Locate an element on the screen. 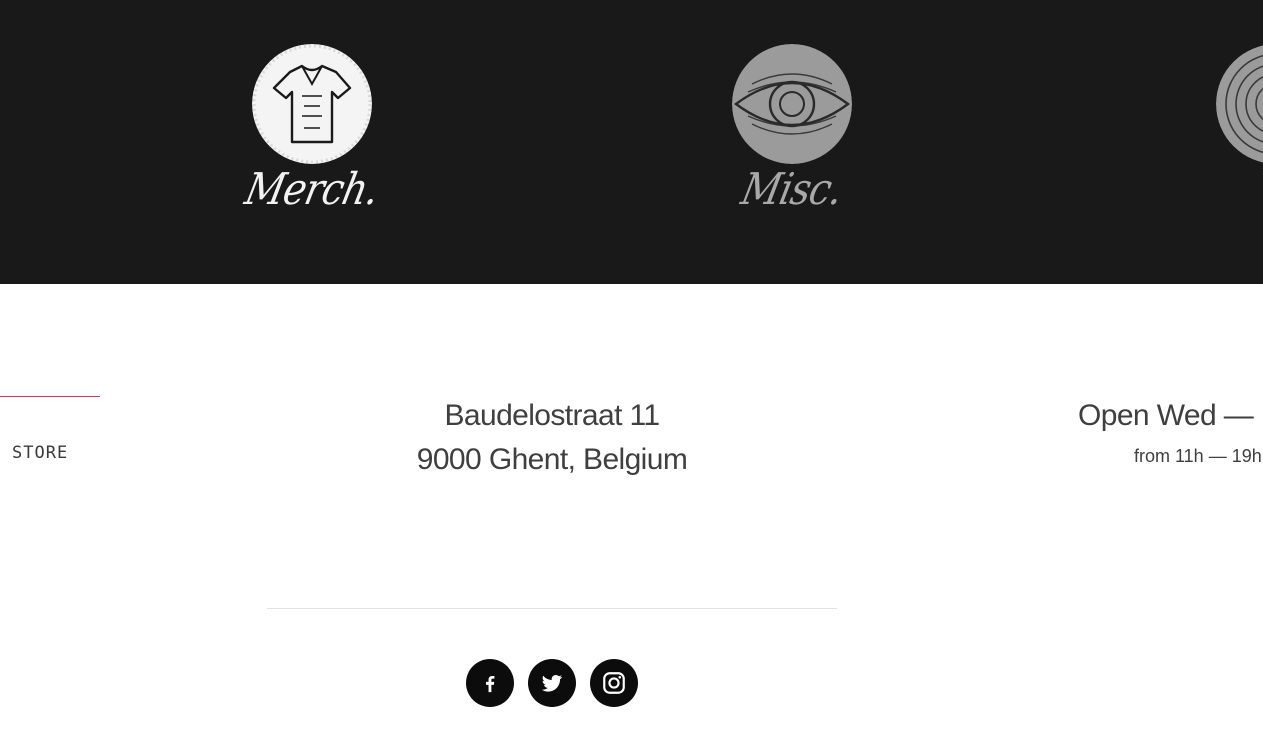 Image resolution: width=1263 pixels, height=755 pixels. instagram-icon is located at coordinates (614, 683).